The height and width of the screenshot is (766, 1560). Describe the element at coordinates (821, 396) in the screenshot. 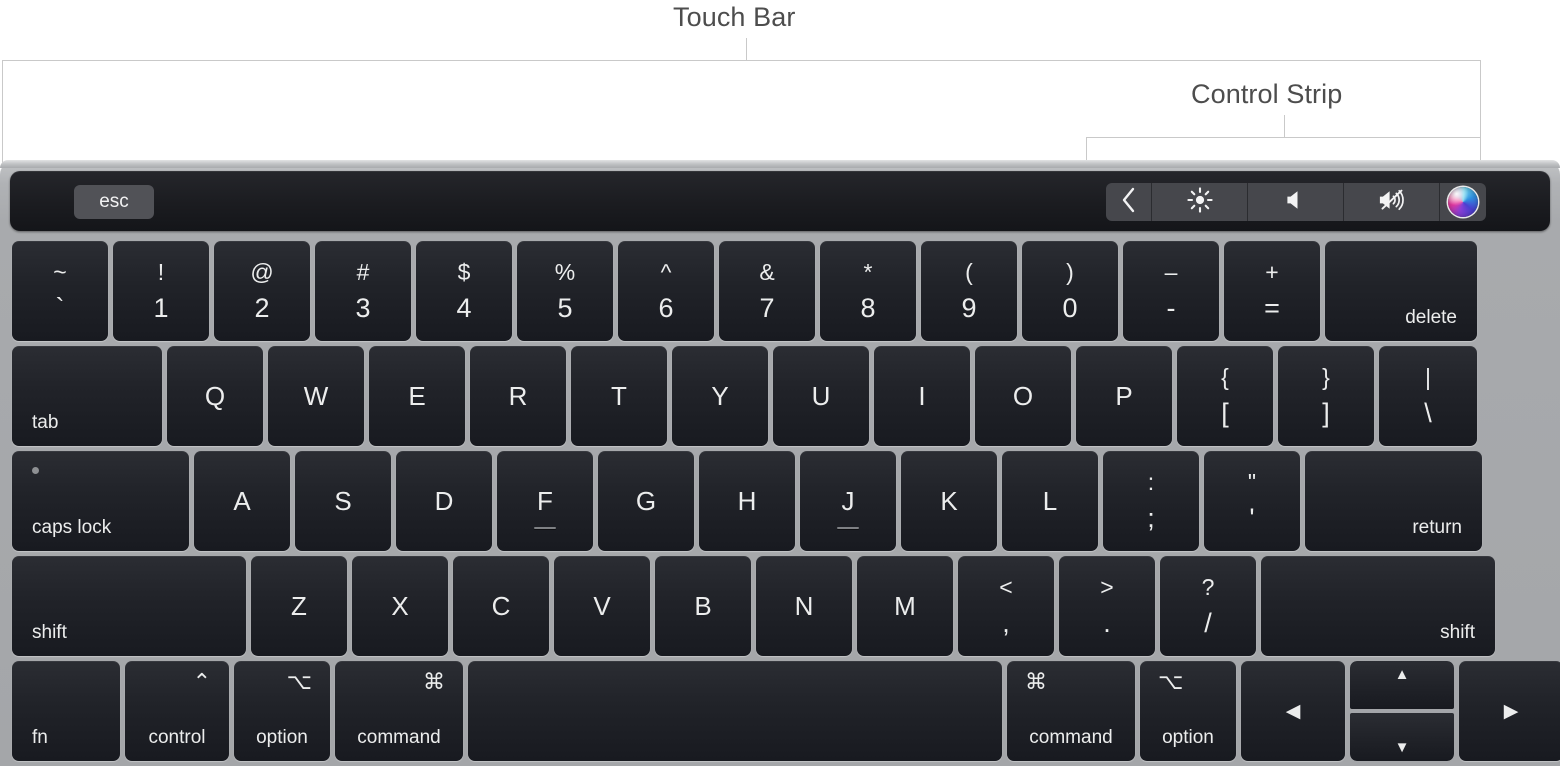

I see `key-u: U` at that location.